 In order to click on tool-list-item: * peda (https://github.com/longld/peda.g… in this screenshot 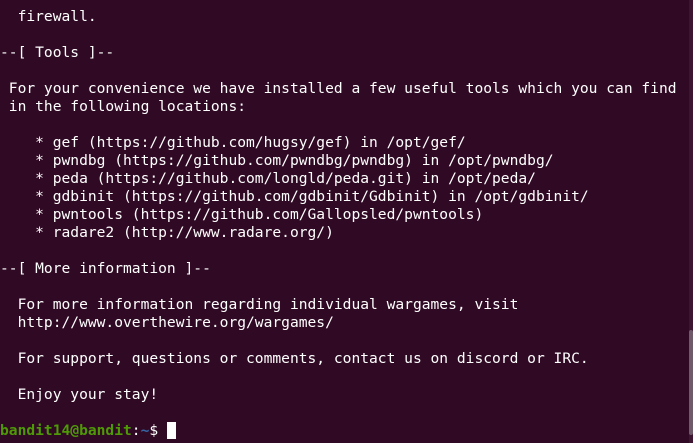, I will do `click(268, 178)`.